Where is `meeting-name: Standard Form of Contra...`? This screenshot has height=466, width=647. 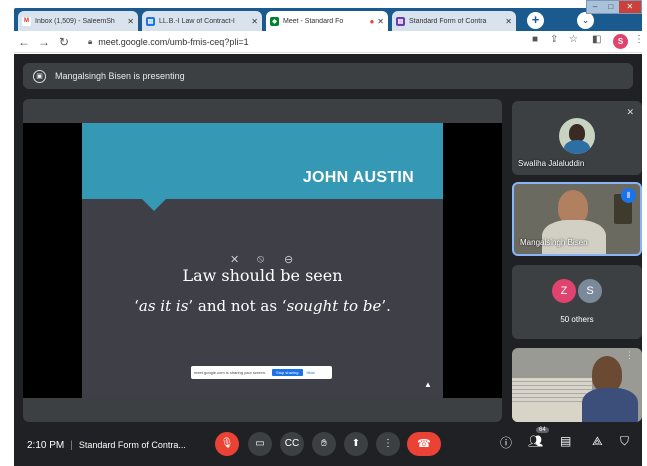 meeting-name: Standard Form of Contra... is located at coordinates (132, 445).